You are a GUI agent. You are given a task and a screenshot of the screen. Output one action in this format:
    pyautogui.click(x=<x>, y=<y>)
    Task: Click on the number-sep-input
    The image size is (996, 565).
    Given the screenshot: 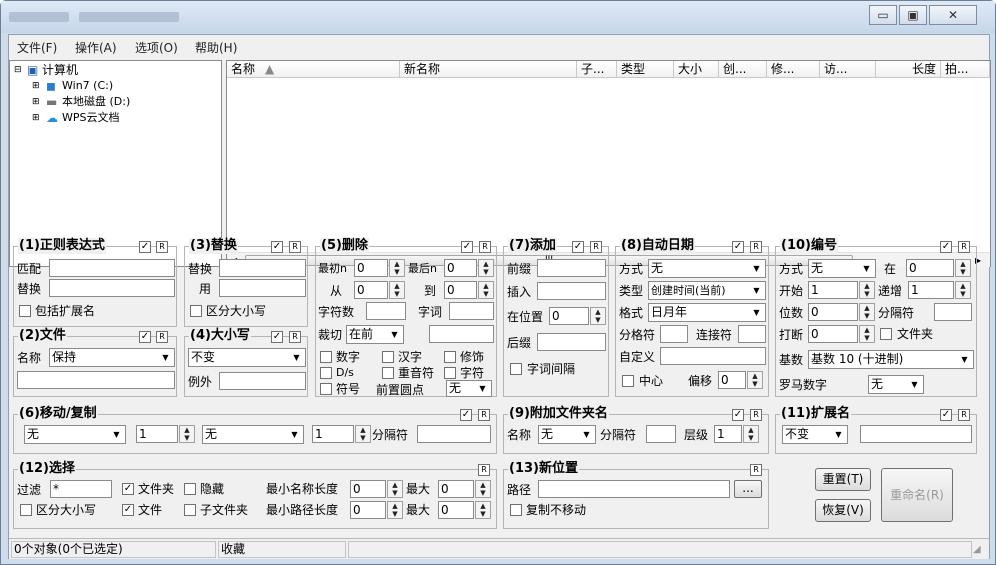 What is the action you would take?
    pyautogui.click(x=953, y=312)
    